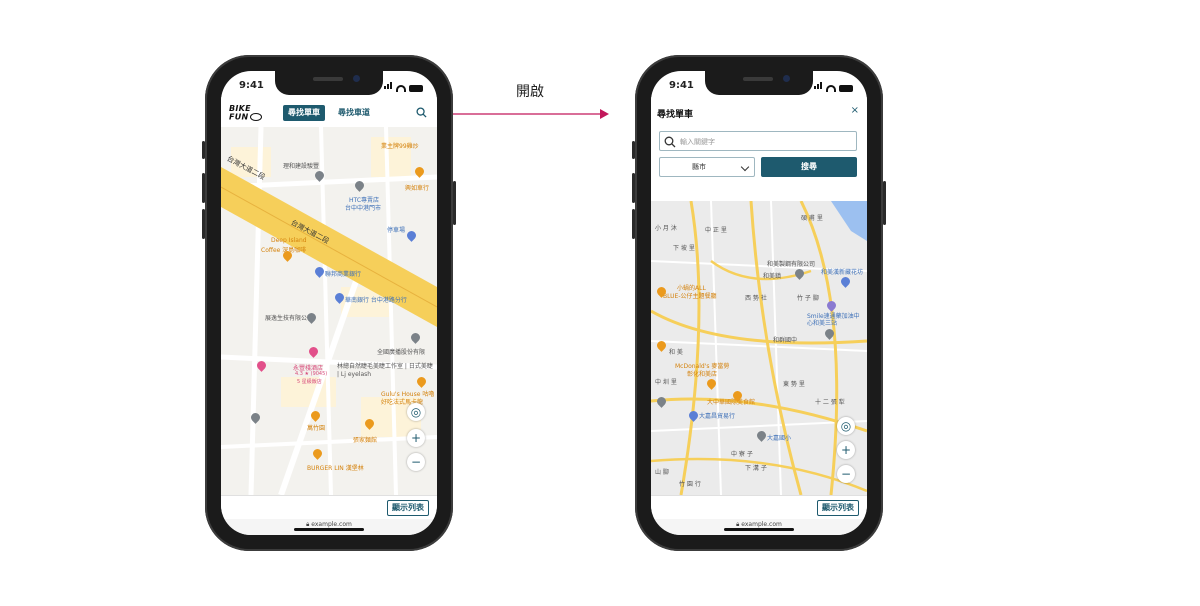  Describe the element at coordinates (690, 484) in the screenshot. I see `map-label: 竹 園 行` at that location.